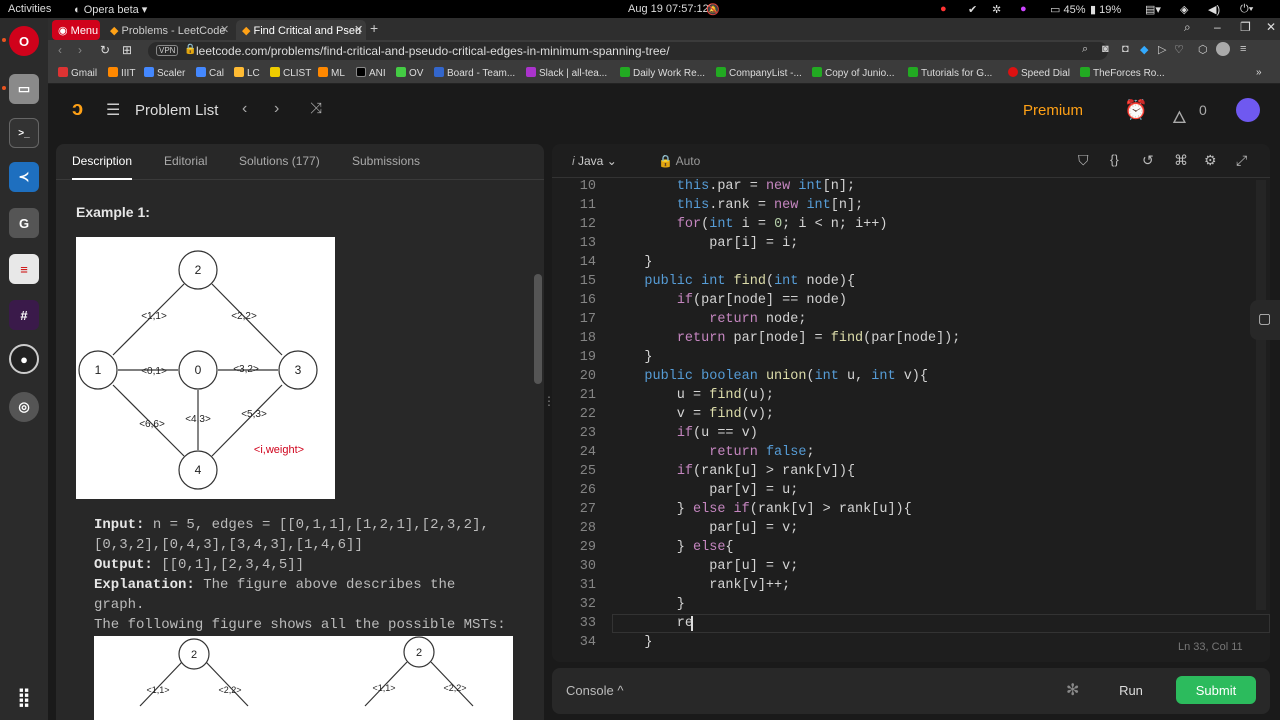 The height and width of the screenshot is (720, 1280). What do you see at coordinates (911, 205) in the screenshot?
I see `code-line: 11 this.rank = new int[n];` at bounding box center [911, 205].